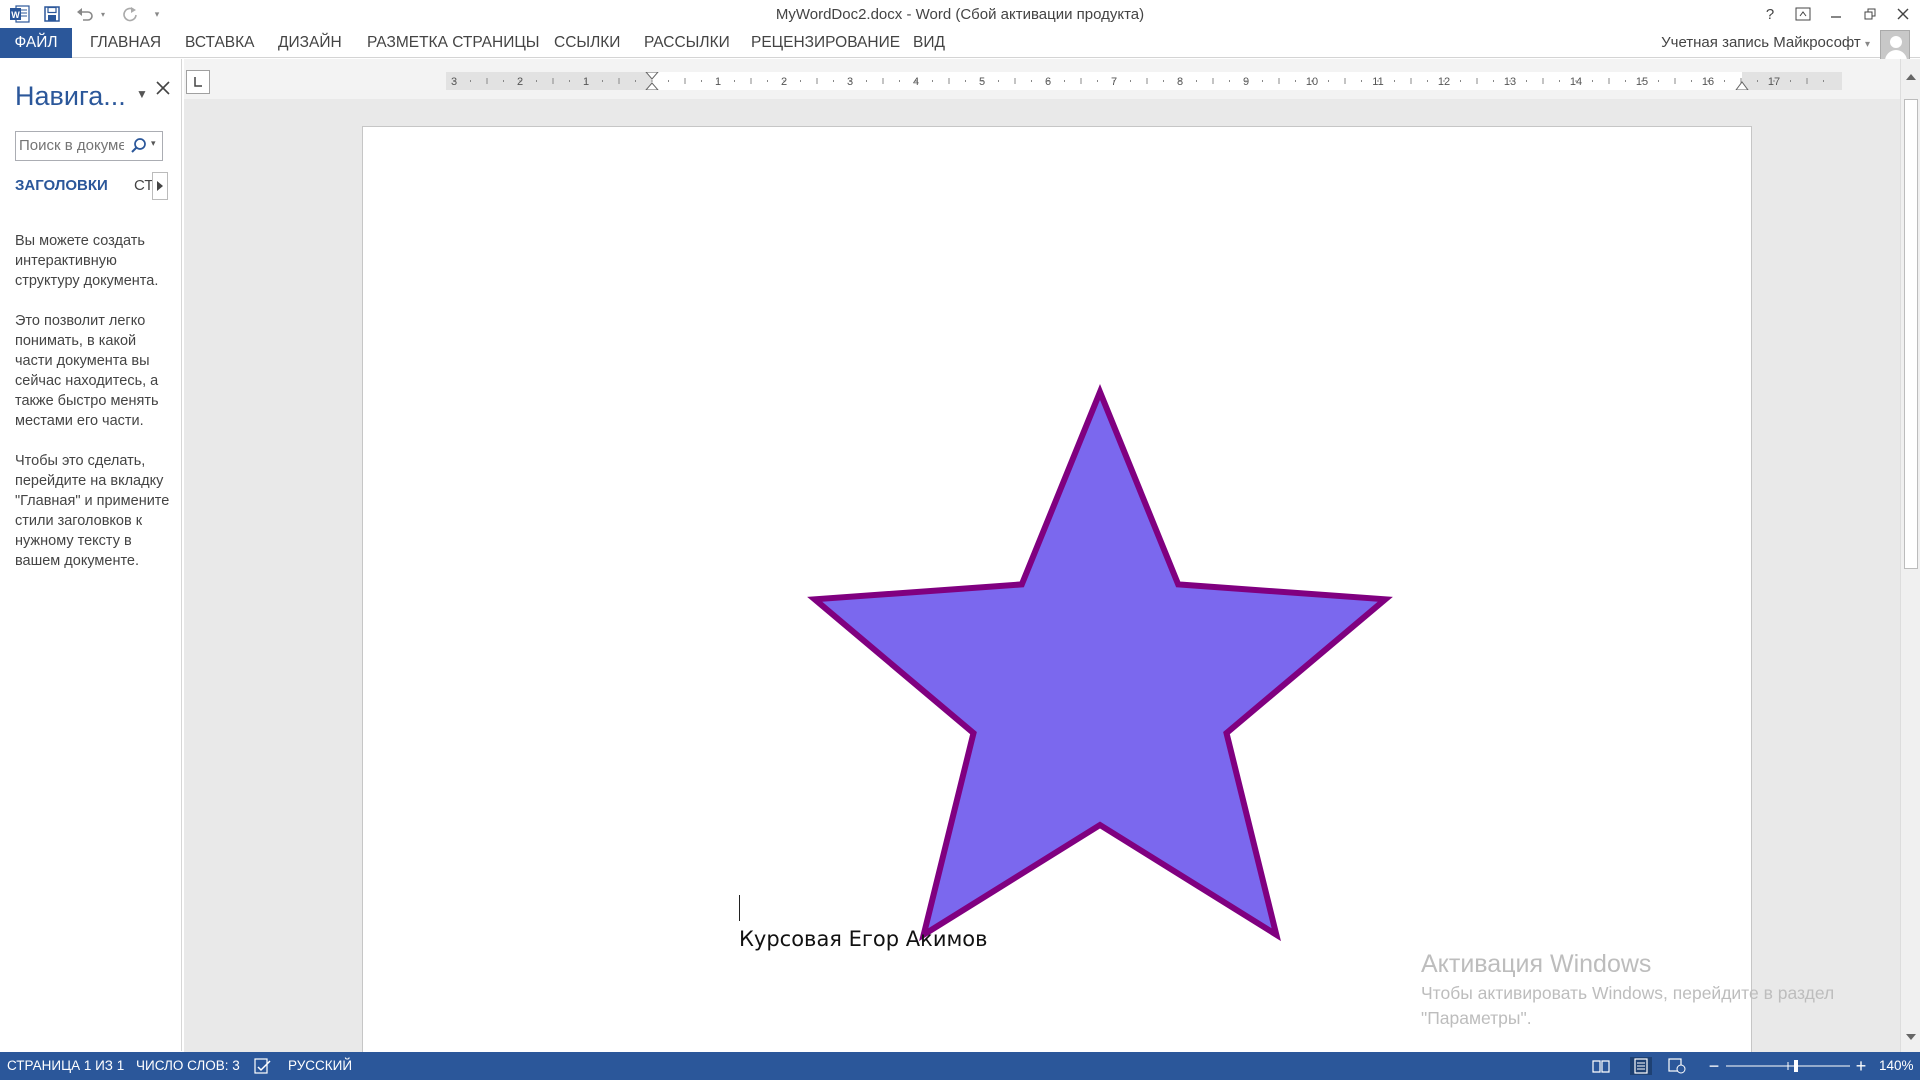 The image size is (1920, 1080). What do you see at coordinates (125, 43) in the screenshot?
I see `tab-home: ГЛАВНАЯ` at bounding box center [125, 43].